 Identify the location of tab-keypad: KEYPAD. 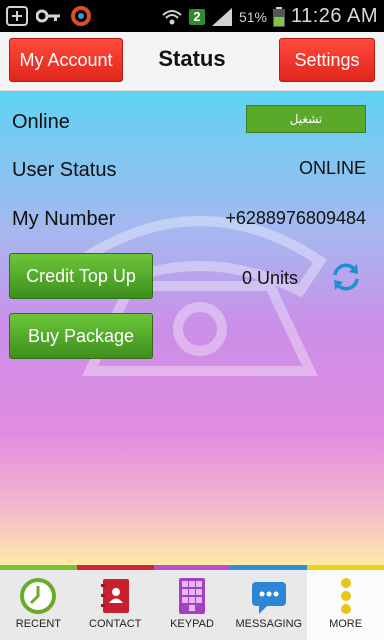
(192, 602).